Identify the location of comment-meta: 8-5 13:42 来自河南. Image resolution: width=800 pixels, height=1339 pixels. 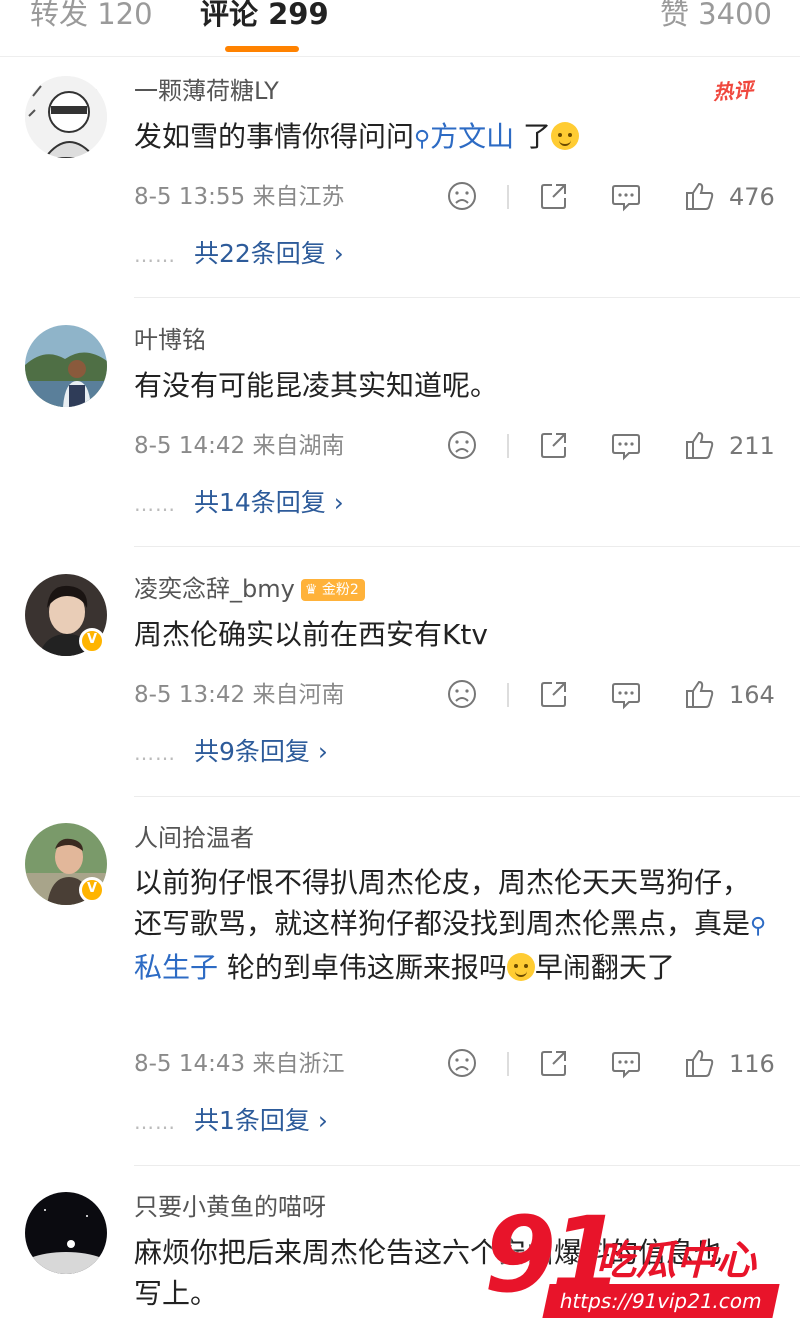
(239, 695).